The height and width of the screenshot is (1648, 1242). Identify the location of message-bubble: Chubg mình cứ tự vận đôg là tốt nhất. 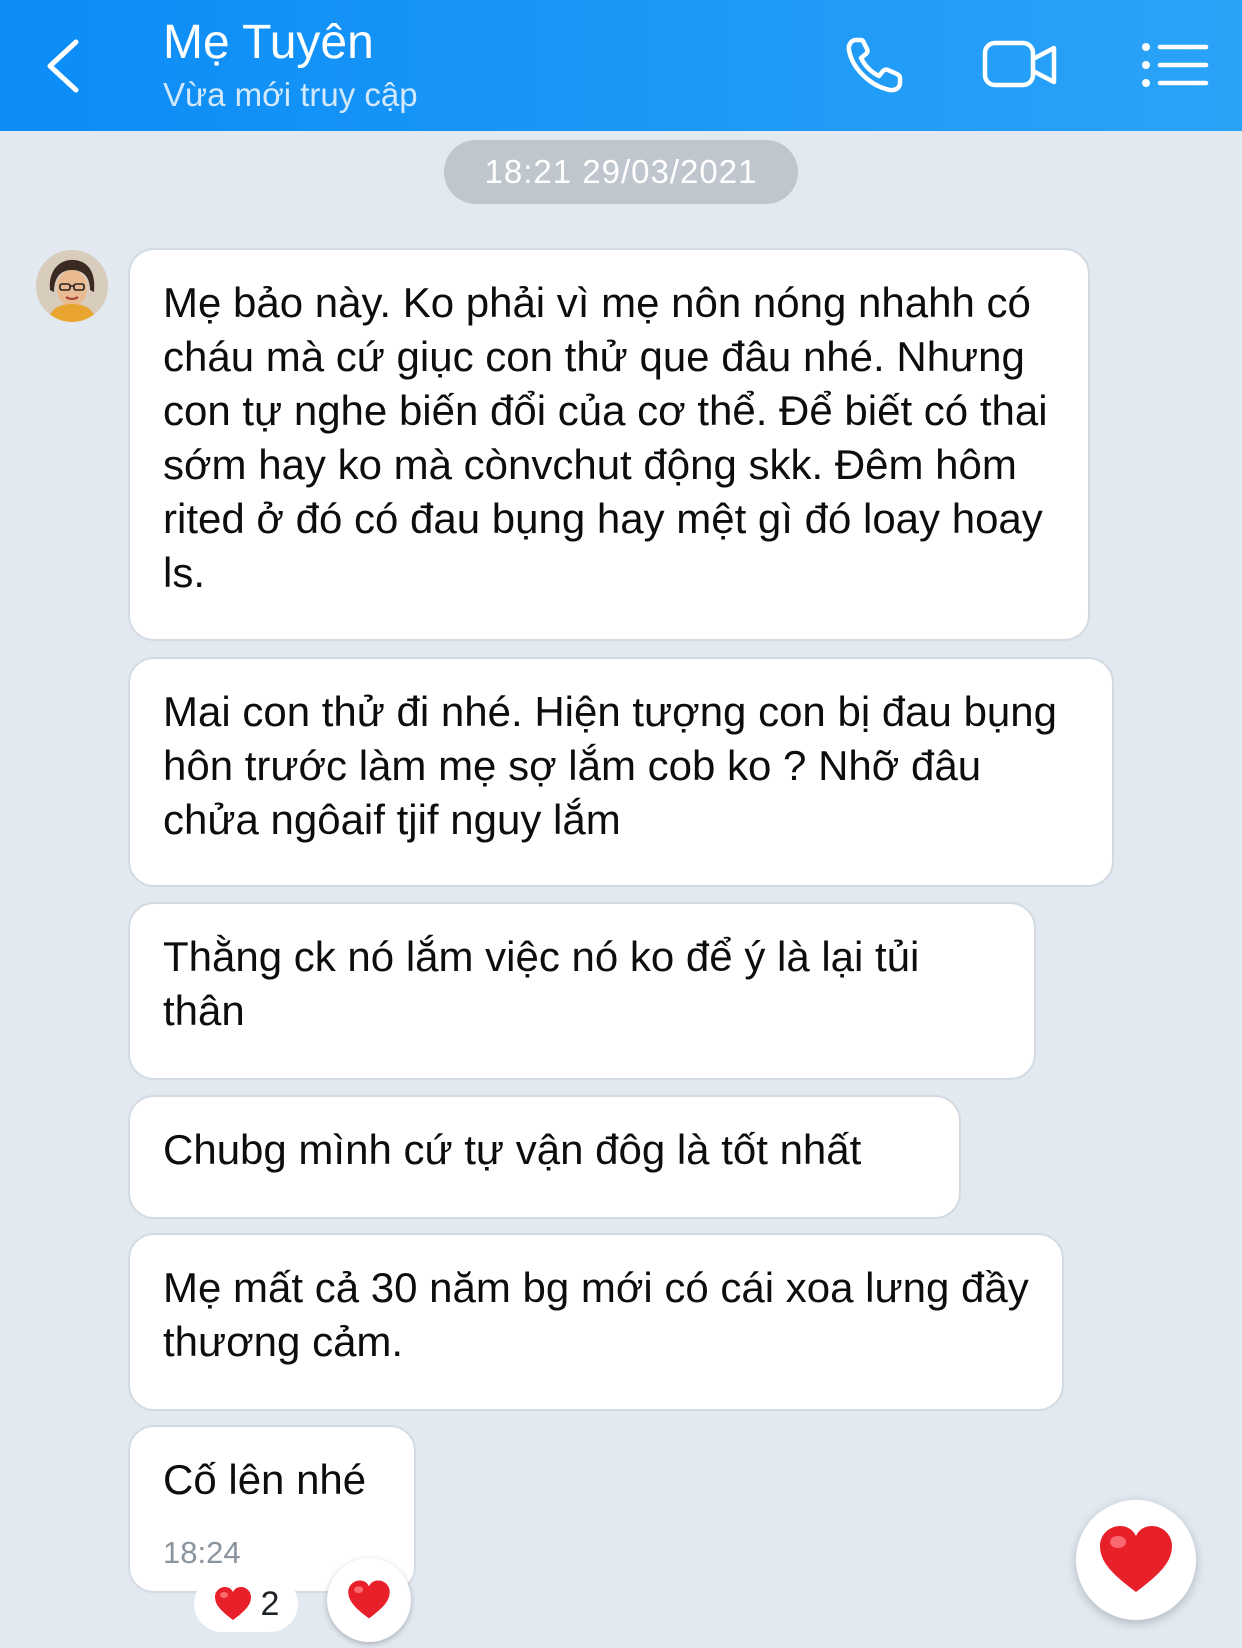
(544, 1157).